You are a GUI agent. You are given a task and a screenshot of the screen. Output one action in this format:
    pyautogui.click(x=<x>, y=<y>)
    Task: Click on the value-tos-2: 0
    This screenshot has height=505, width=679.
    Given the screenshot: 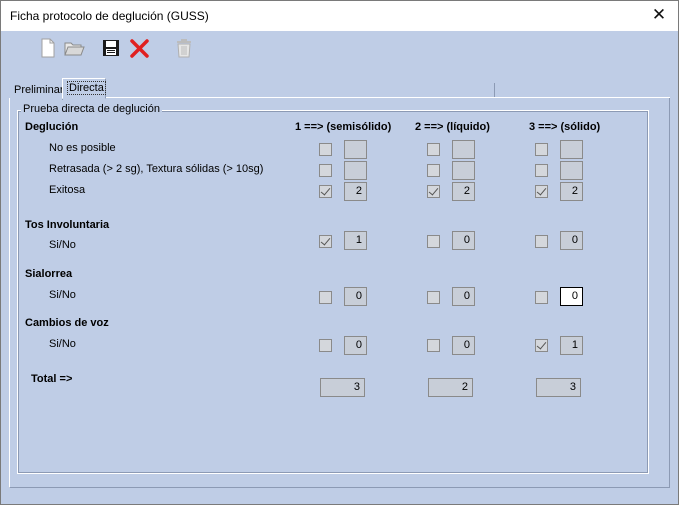 What is the action you would take?
    pyautogui.click(x=463, y=240)
    